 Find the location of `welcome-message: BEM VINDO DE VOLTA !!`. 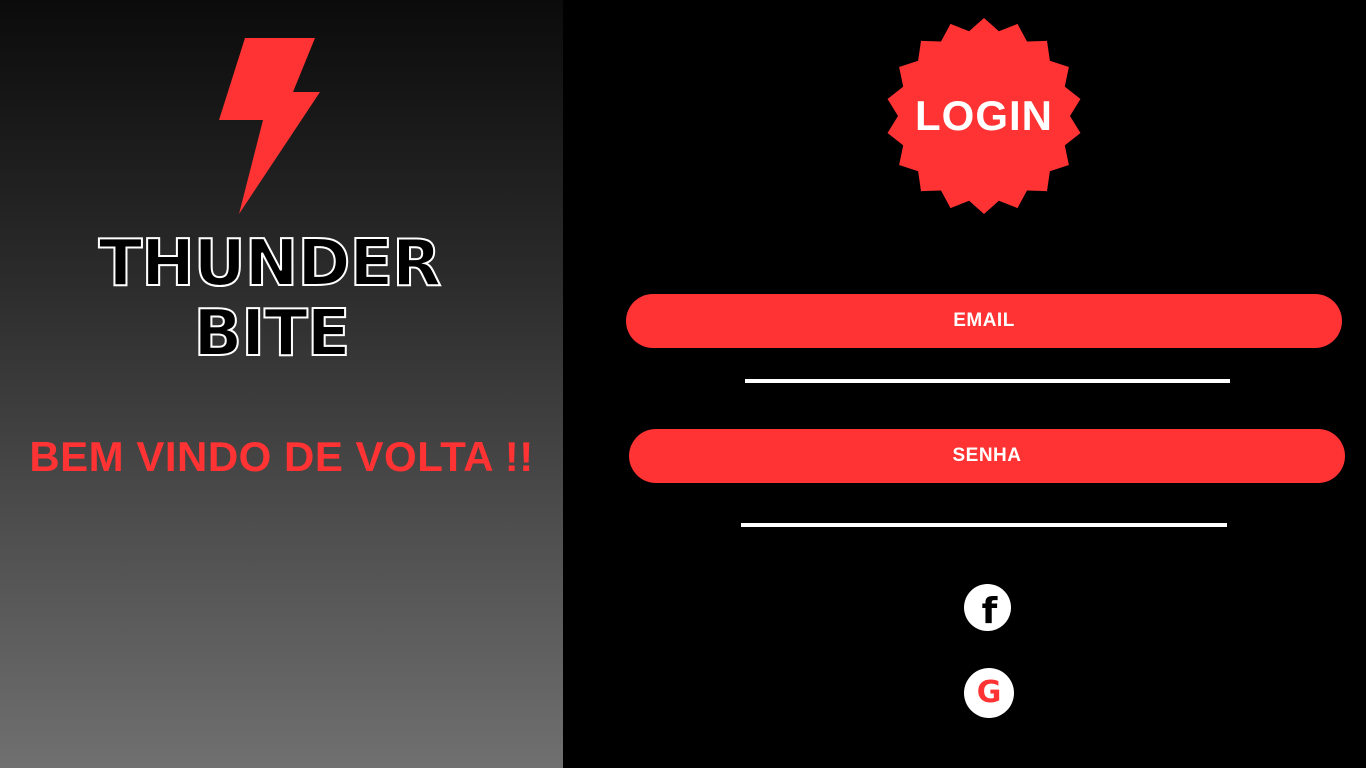

welcome-message: BEM VINDO DE VOLTA !! is located at coordinates (281, 456).